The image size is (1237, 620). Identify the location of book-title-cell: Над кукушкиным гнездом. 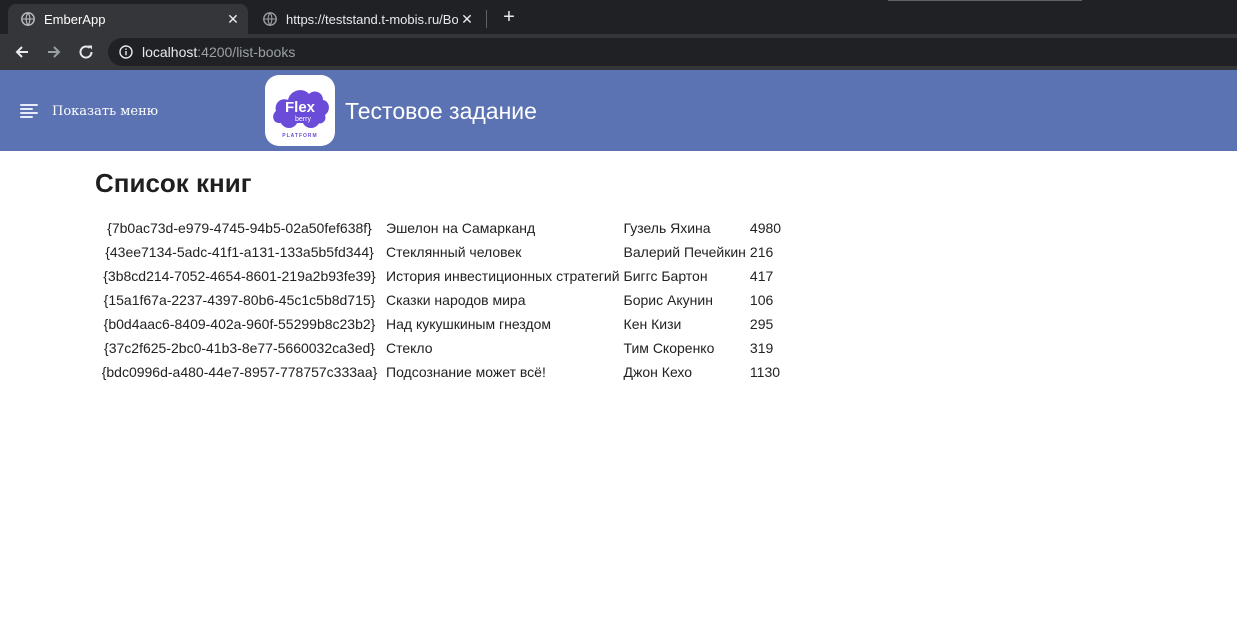
(469, 324).